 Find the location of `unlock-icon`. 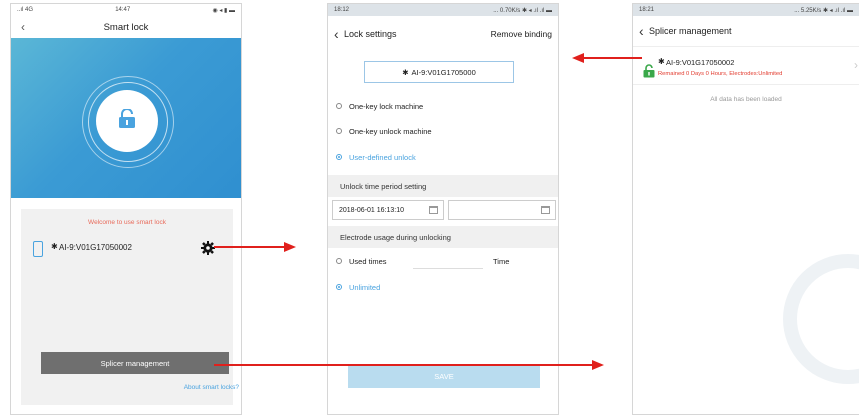

unlock-icon is located at coordinates (127, 118).